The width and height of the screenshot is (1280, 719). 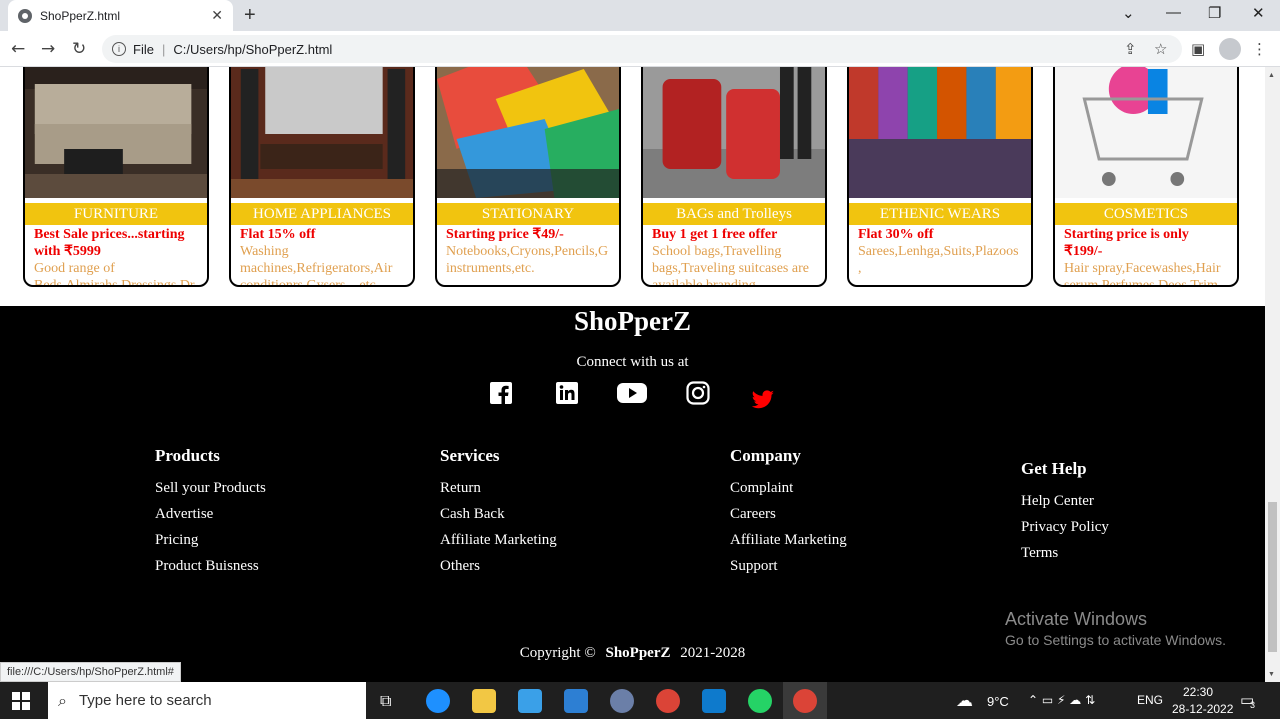 I want to click on address-text: C:/Users/hp/ShoPperZ.html, so click(x=252, y=49).